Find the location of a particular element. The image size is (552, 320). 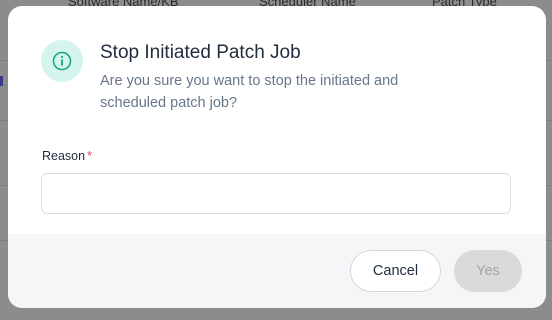

reason-input is located at coordinates (276, 193).